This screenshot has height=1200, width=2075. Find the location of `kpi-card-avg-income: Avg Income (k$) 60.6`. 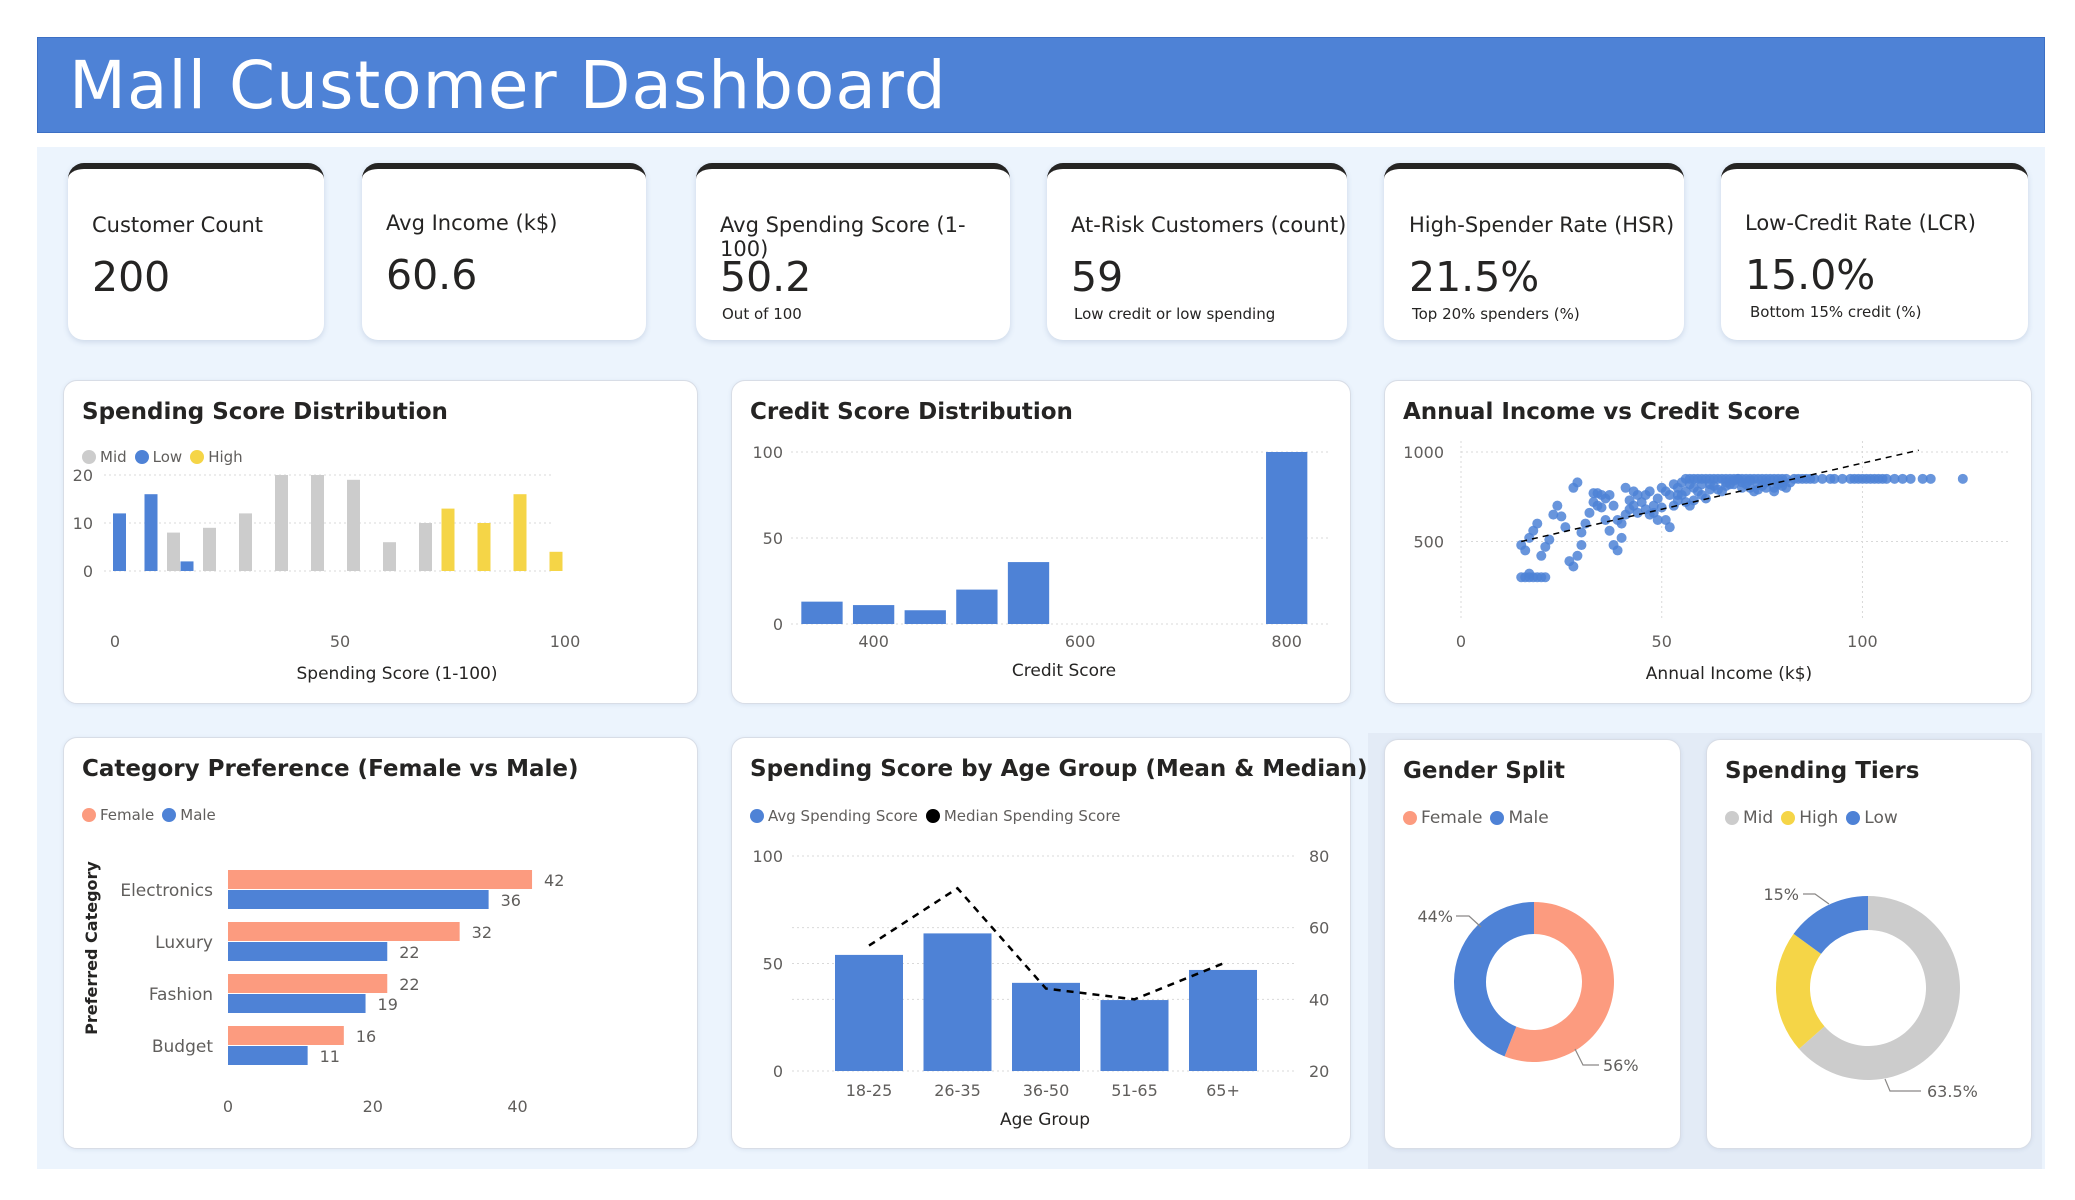

kpi-card-avg-income: Avg Income (k$) 60.6 is located at coordinates (504, 251).